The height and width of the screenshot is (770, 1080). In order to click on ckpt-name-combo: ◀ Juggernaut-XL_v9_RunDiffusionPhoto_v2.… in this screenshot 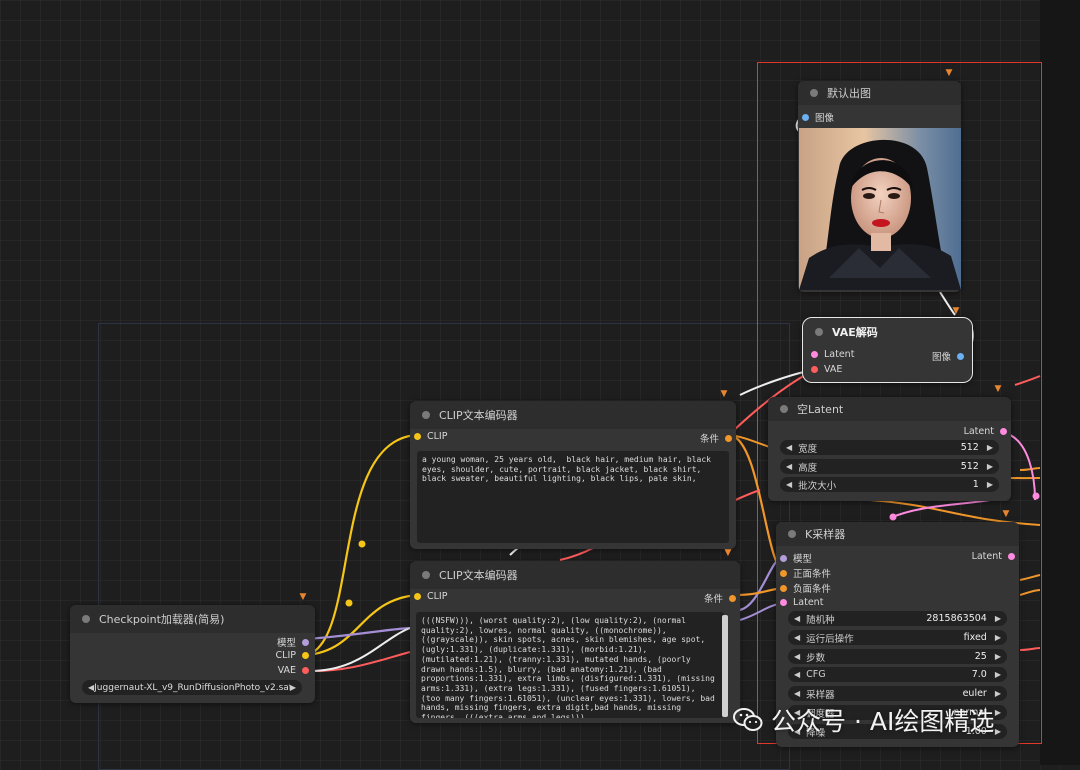, I will do `click(192, 687)`.